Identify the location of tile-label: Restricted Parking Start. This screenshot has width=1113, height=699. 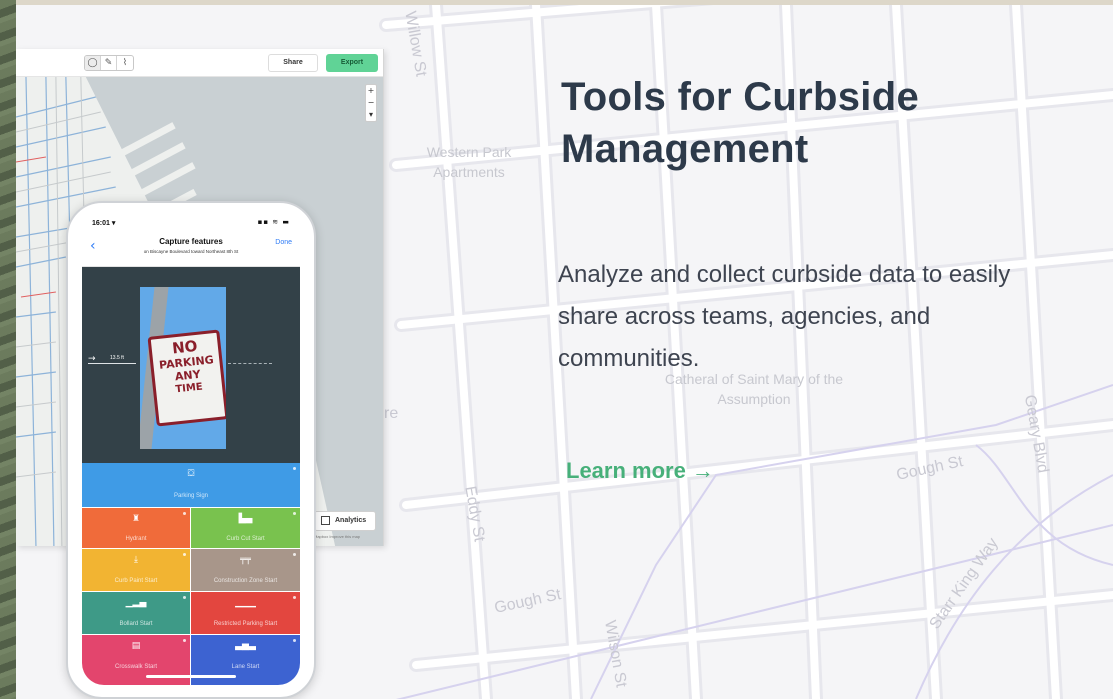
(245, 624).